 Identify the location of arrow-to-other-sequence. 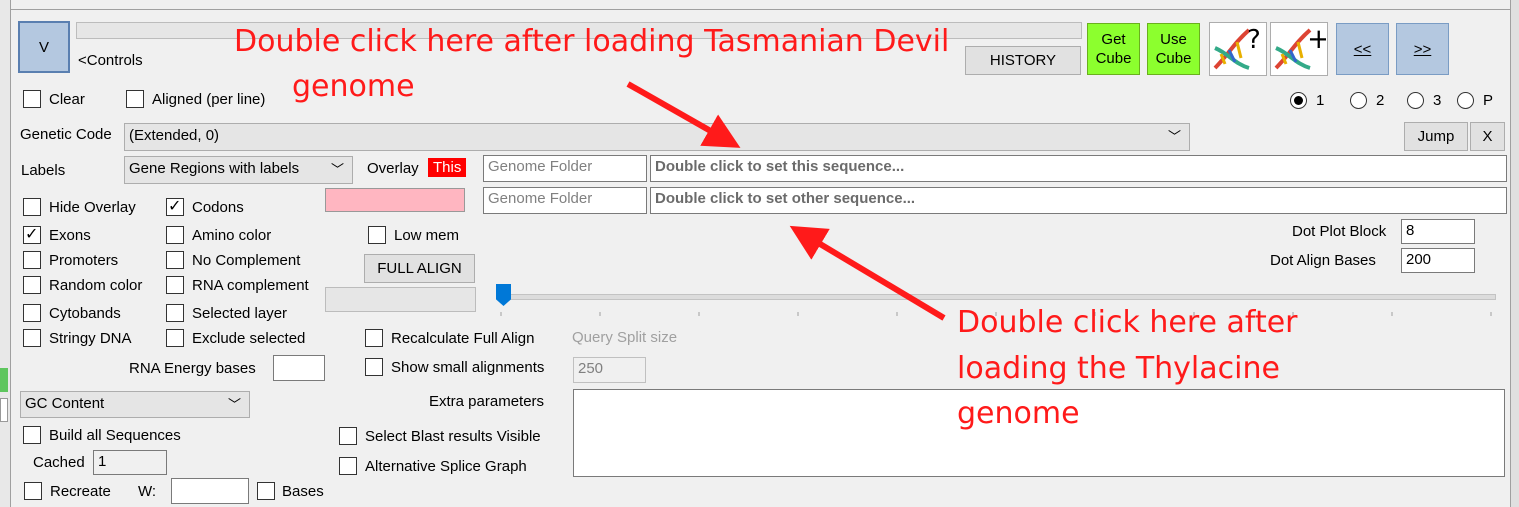
(867, 273).